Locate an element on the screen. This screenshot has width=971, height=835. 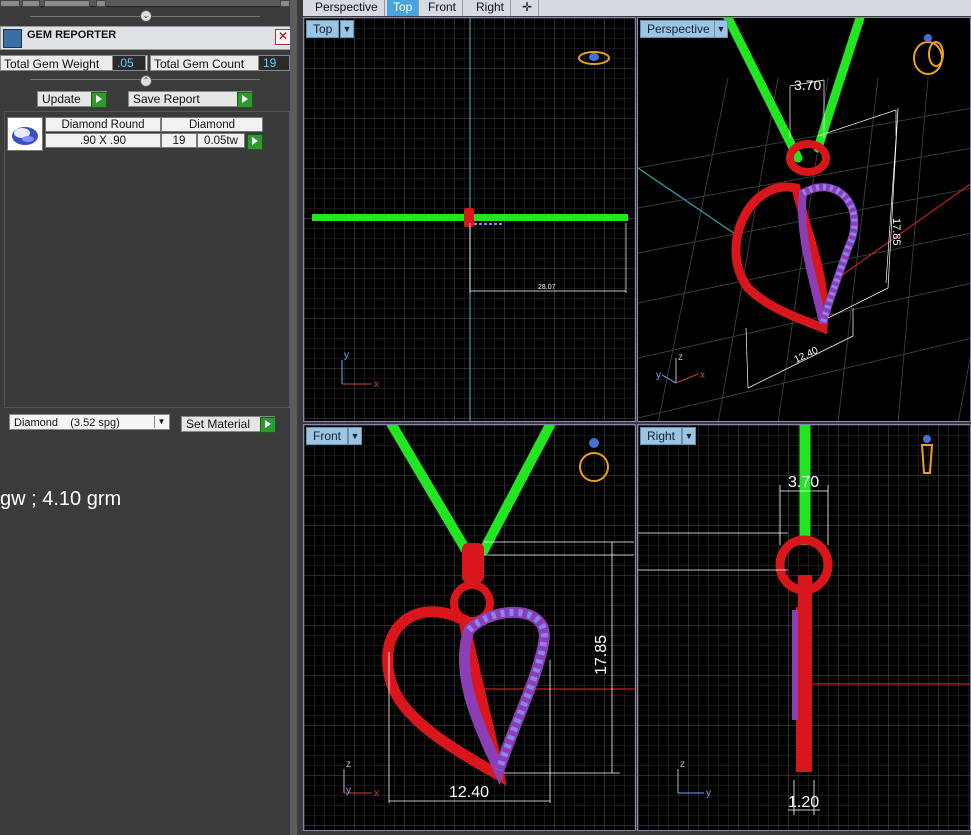
tab-front: Front is located at coordinates (443, 8).